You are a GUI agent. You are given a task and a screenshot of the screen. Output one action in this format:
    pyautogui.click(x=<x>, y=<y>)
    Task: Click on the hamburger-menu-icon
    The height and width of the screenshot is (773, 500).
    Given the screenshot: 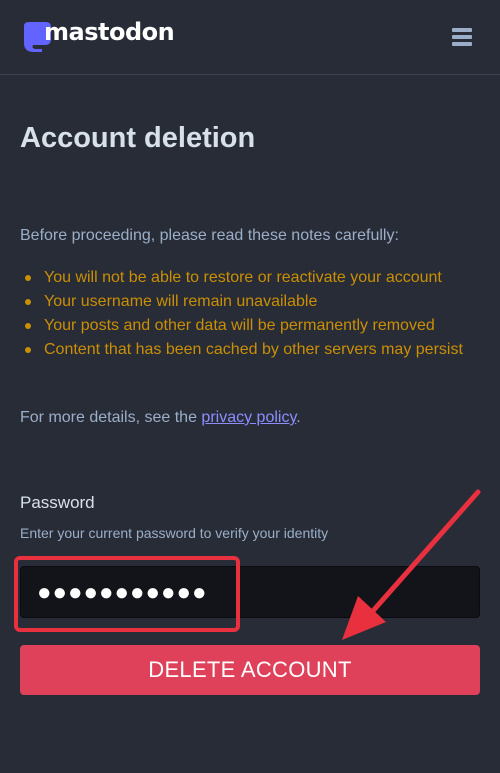 What is the action you would take?
    pyautogui.click(x=463, y=37)
    